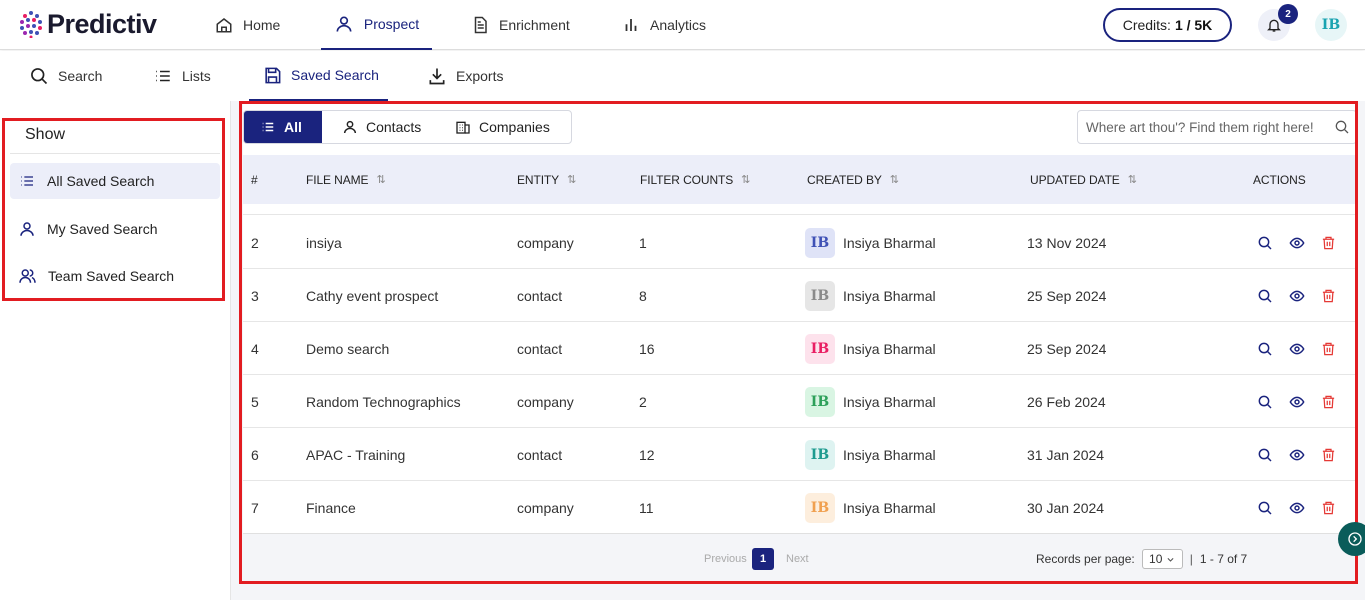  I want to click on subtab-lists: Lists, so click(182, 76).